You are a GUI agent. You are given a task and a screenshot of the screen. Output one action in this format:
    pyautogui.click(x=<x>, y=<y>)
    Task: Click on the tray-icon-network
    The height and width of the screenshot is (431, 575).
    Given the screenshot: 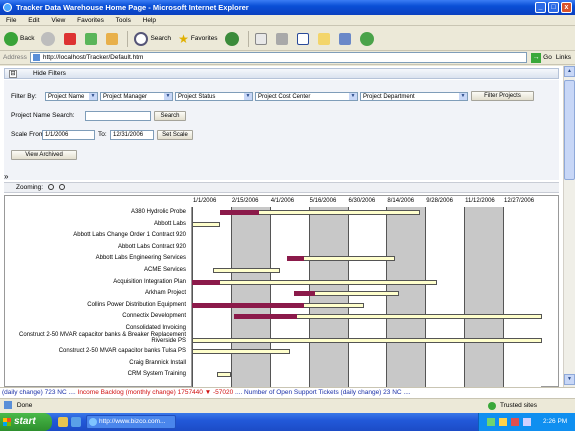 What is the action you would take?
    pyautogui.click(x=491, y=422)
    